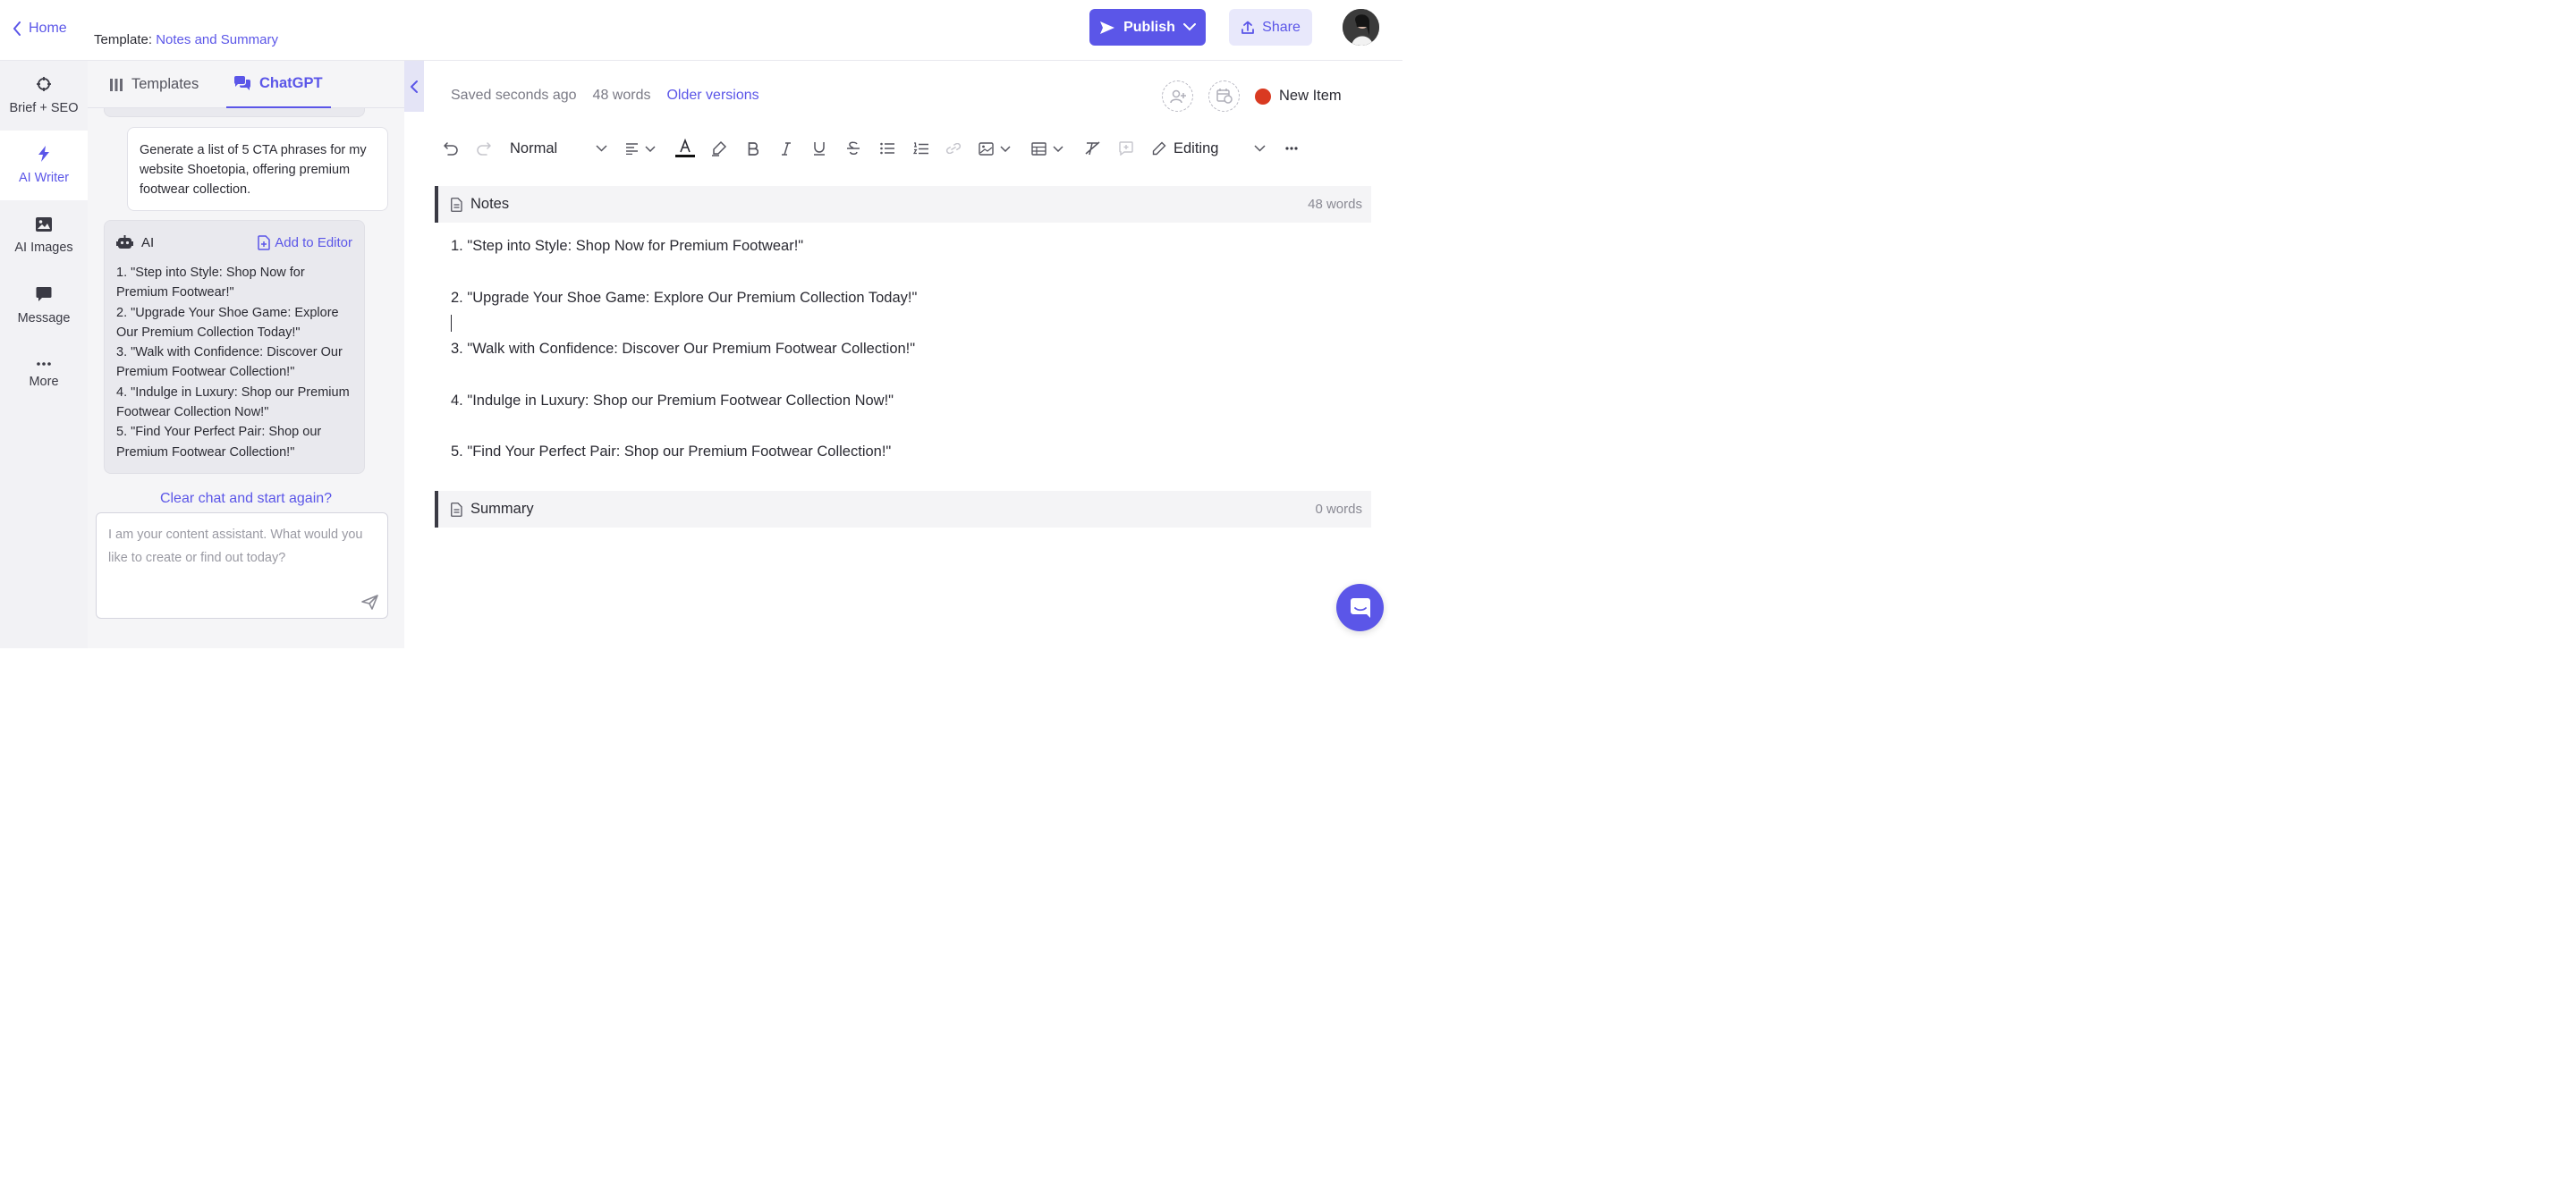 The image size is (2576, 1191). I want to click on highlighter-icon, so click(719, 148).